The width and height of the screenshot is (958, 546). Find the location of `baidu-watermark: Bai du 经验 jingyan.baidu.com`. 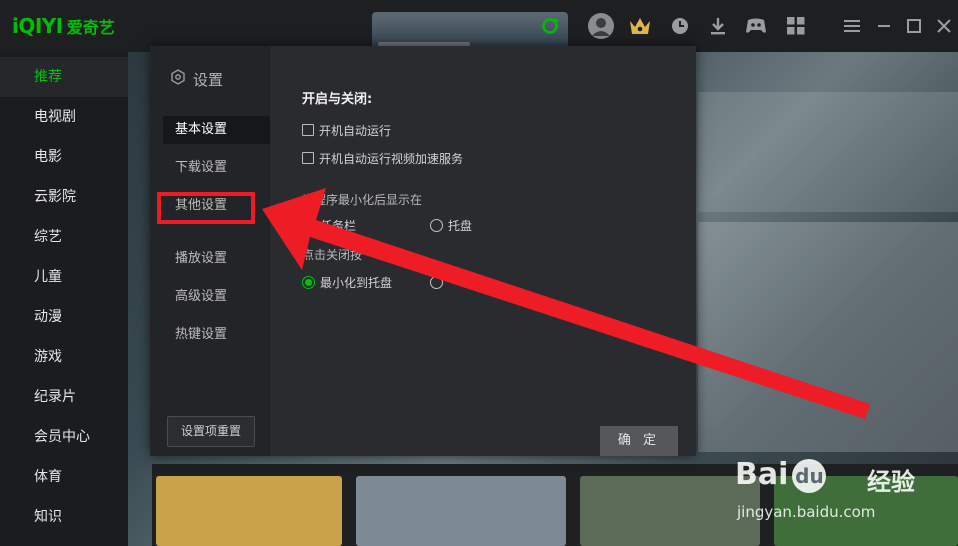

baidu-watermark: Bai du 经验 jingyan.baidu.com is located at coordinates (845, 487).